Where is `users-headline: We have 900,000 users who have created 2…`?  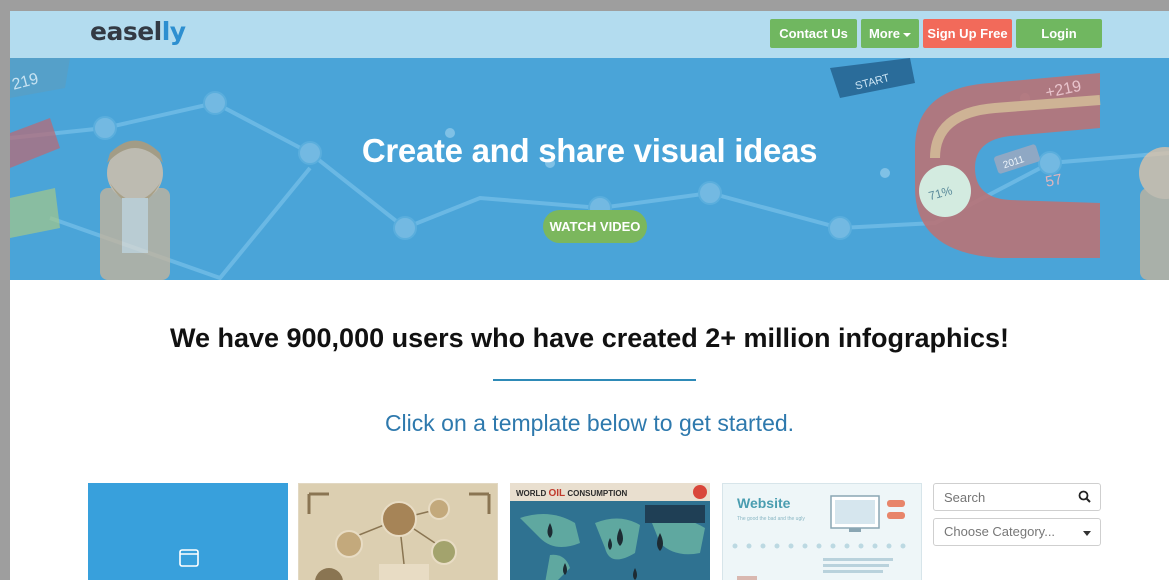 users-headline: We have 900,000 users who have created 2… is located at coordinates (589, 338).